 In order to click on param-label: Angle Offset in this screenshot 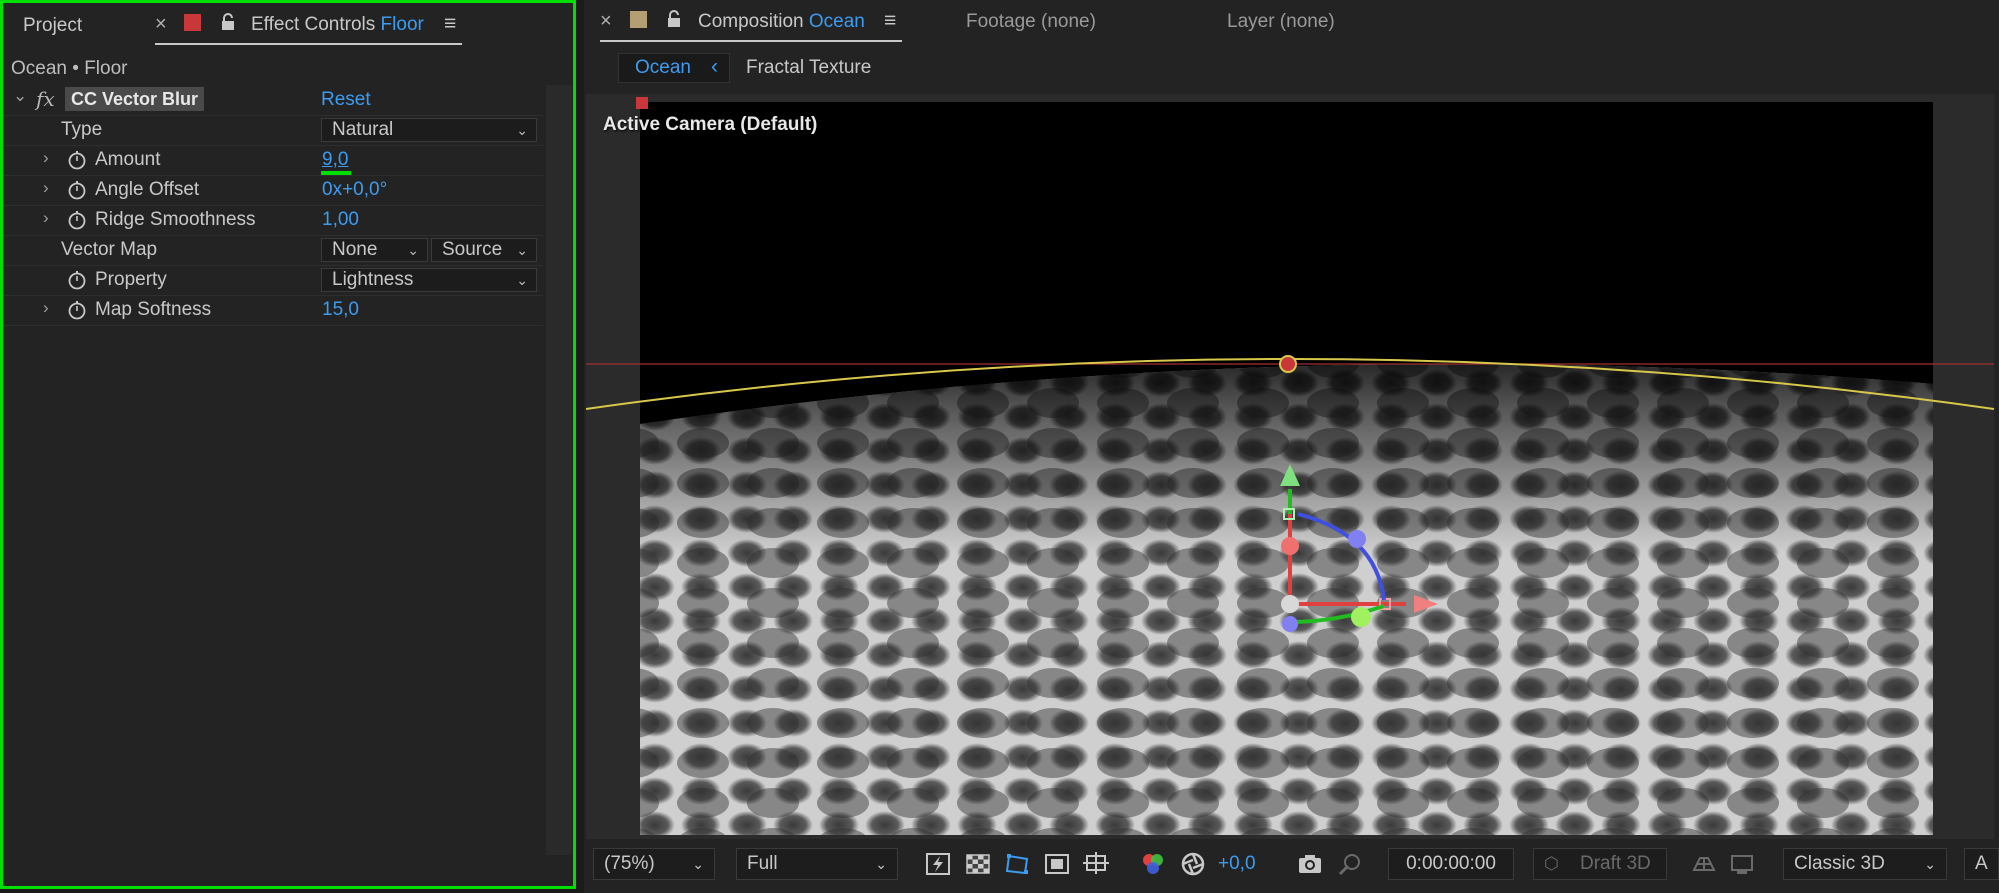, I will do `click(147, 189)`.